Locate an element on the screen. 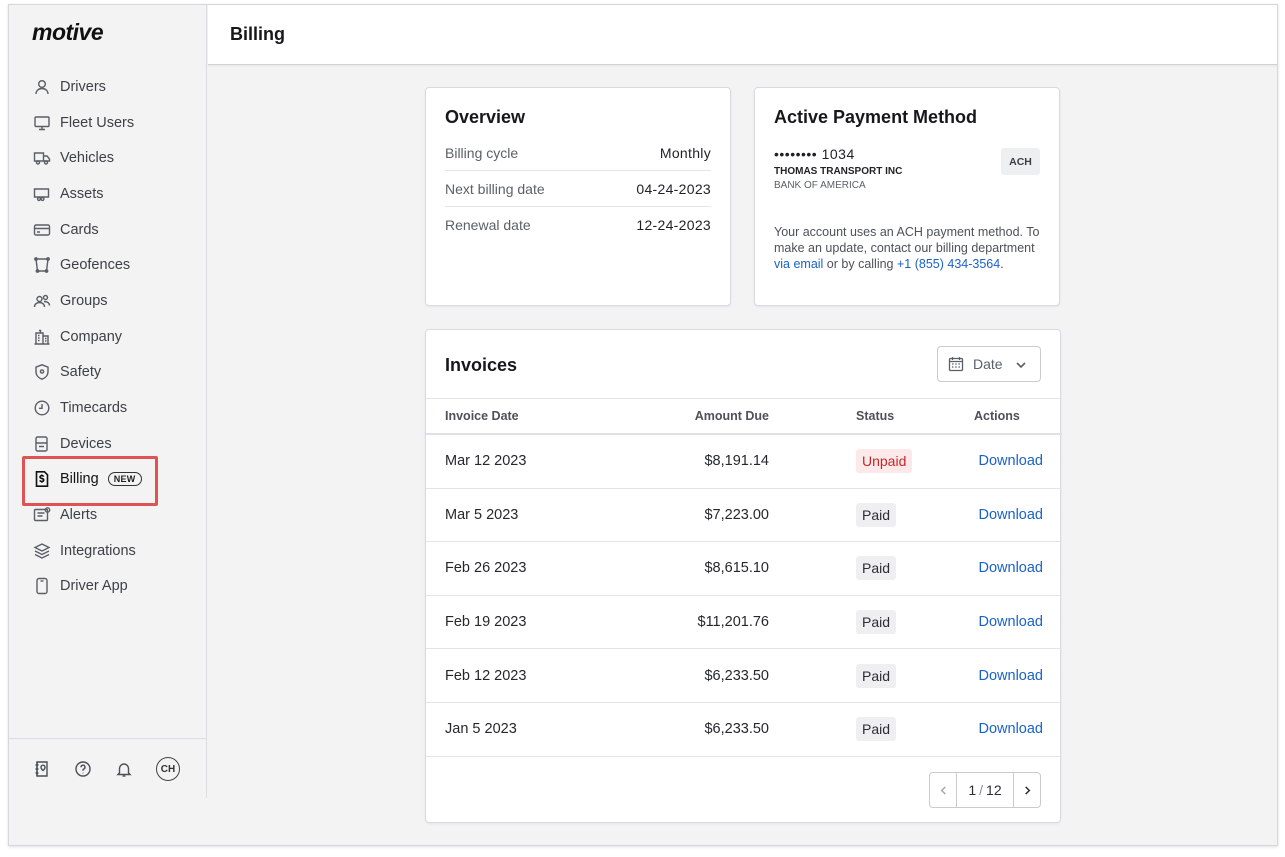 The height and width of the screenshot is (857, 1285). payment-note-text: or by calling is located at coordinates (860, 264).